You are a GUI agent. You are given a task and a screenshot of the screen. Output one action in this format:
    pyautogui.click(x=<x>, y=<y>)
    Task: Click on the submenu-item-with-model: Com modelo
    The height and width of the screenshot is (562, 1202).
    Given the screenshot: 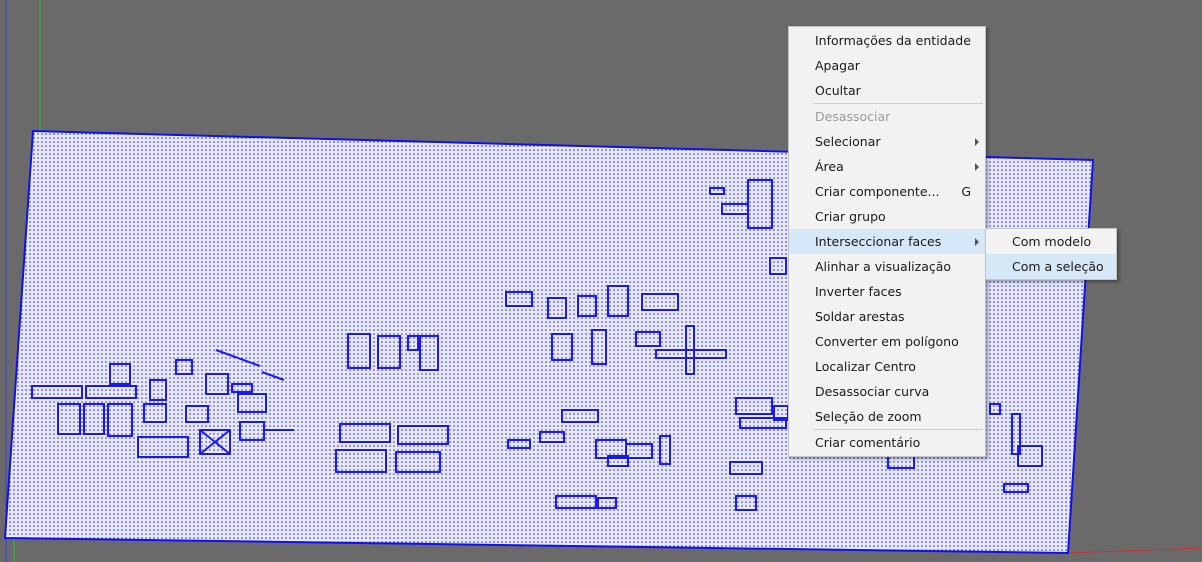 What is the action you would take?
    pyautogui.click(x=1051, y=241)
    